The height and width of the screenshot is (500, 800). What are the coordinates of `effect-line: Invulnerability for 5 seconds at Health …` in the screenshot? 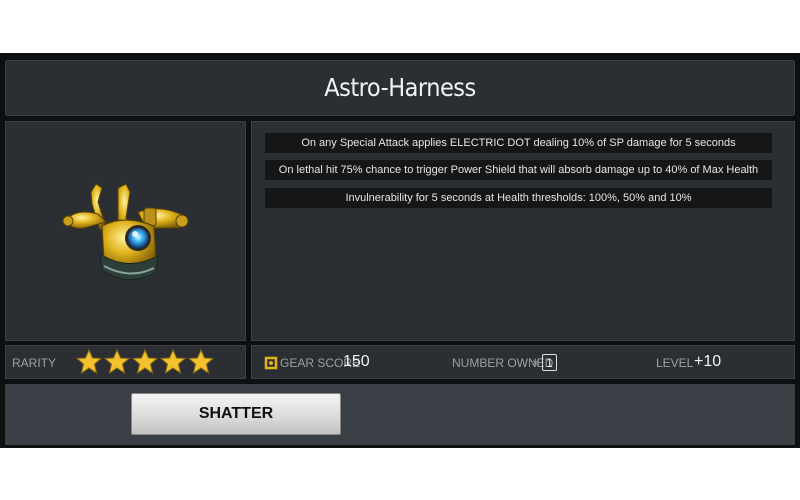 It's located at (518, 198).